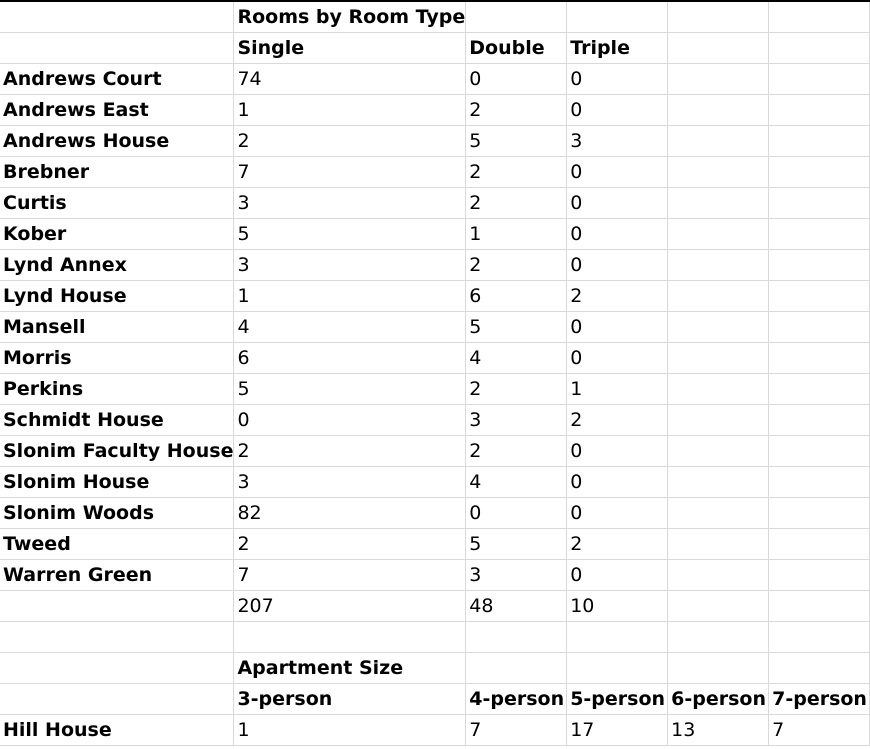 This screenshot has height=749, width=870. Describe the element at coordinates (350, 48) in the screenshot. I see `room-type-header: Single` at that location.